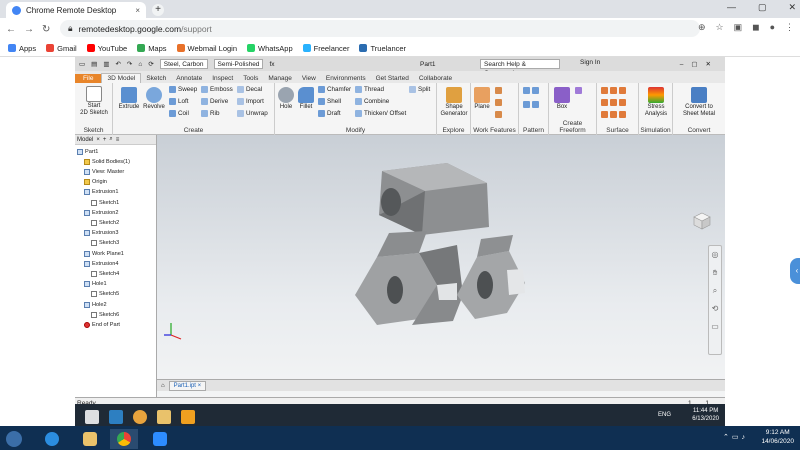 This screenshot has height=450, width=800. Describe the element at coordinates (92, 416) in the screenshot. I see `remote-start-icon` at that location.